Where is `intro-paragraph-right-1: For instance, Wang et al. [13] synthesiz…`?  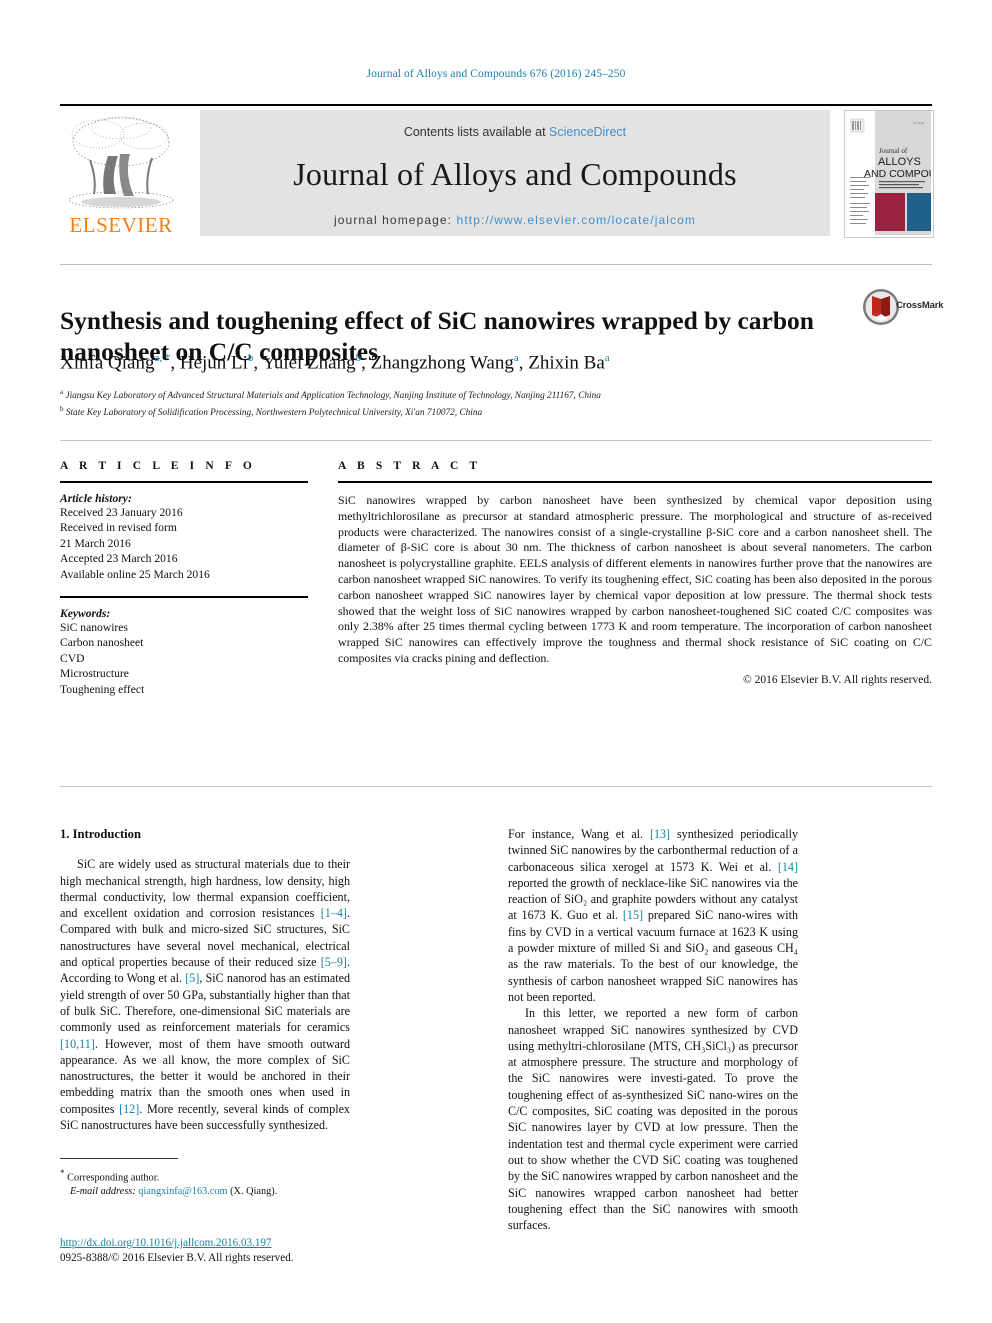
intro-paragraph-right-1: For instance, Wang et al. [13] synthesiz… is located at coordinates (653, 915).